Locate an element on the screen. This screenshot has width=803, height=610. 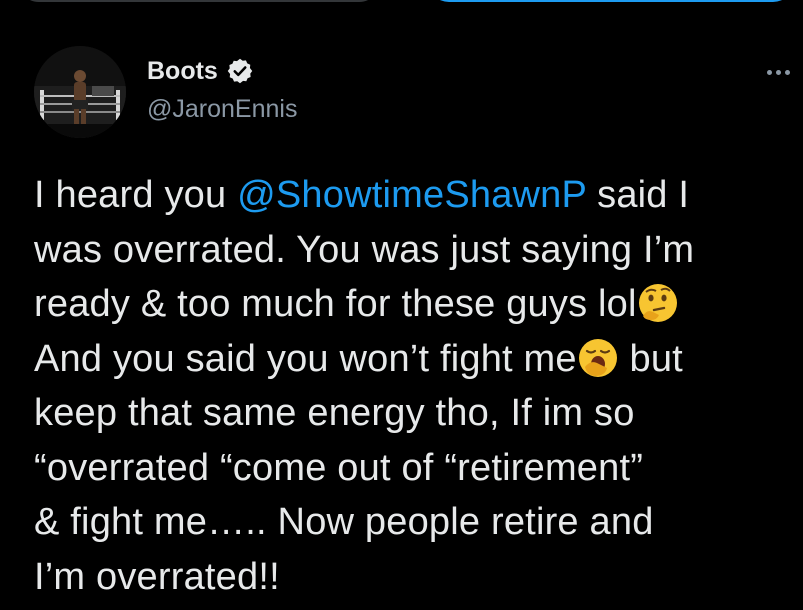
yawning-face-emoji-icon is located at coordinates (598, 358).